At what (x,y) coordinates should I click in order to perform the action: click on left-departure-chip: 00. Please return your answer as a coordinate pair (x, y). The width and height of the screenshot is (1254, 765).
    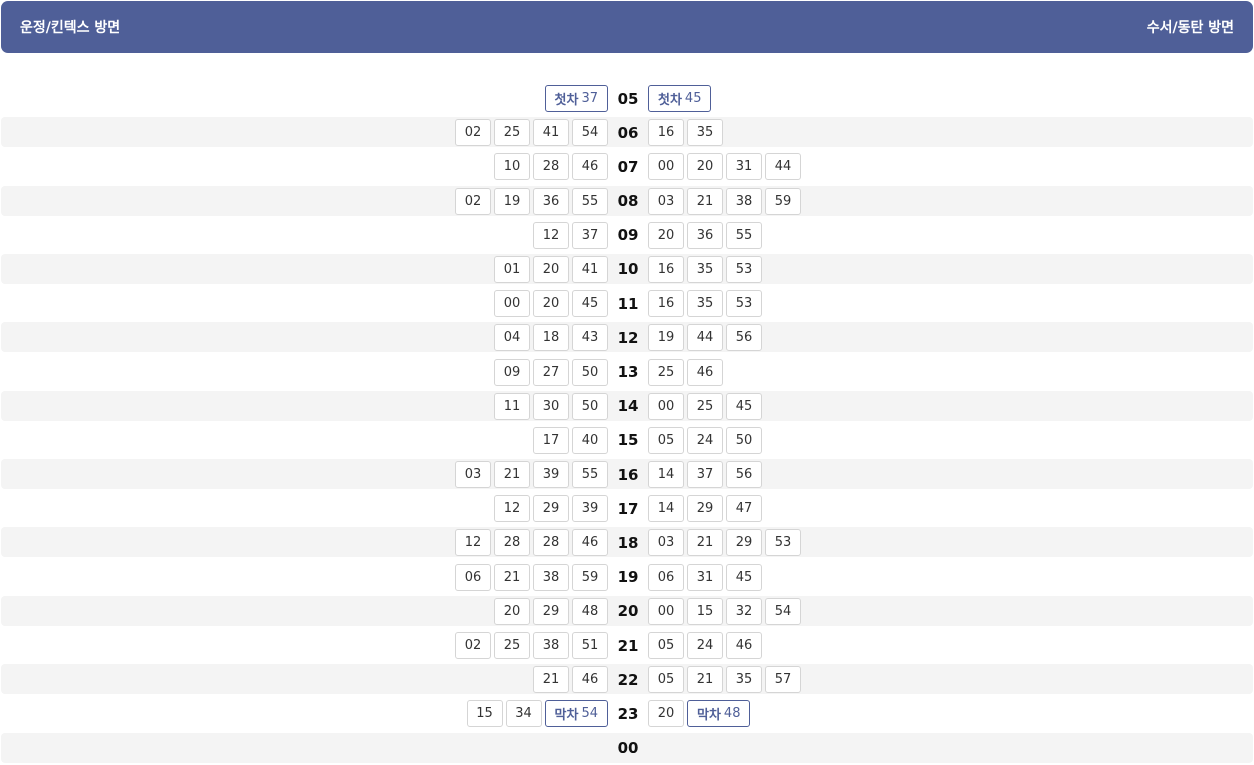
    Looking at the image, I should click on (512, 304).